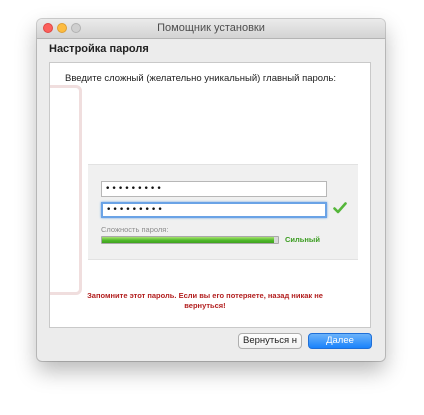  What do you see at coordinates (66, 190) in the screenshot?
I see `lock-watermark-icon` at bounding box center [66, 190].